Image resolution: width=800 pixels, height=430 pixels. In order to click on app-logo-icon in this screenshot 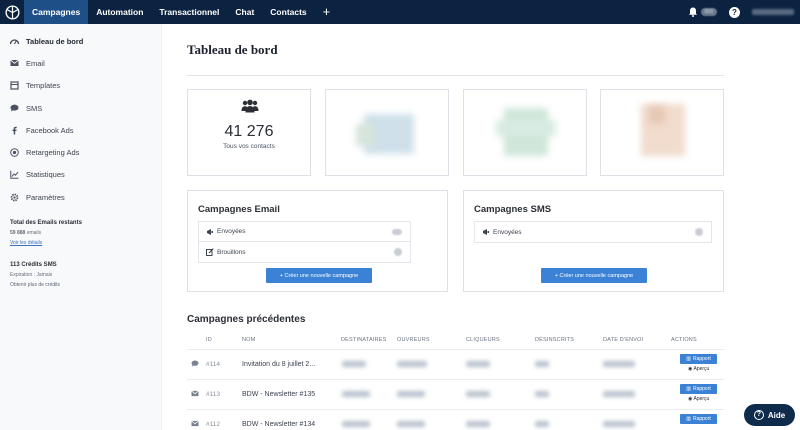, I will do `click(12, 12)`.